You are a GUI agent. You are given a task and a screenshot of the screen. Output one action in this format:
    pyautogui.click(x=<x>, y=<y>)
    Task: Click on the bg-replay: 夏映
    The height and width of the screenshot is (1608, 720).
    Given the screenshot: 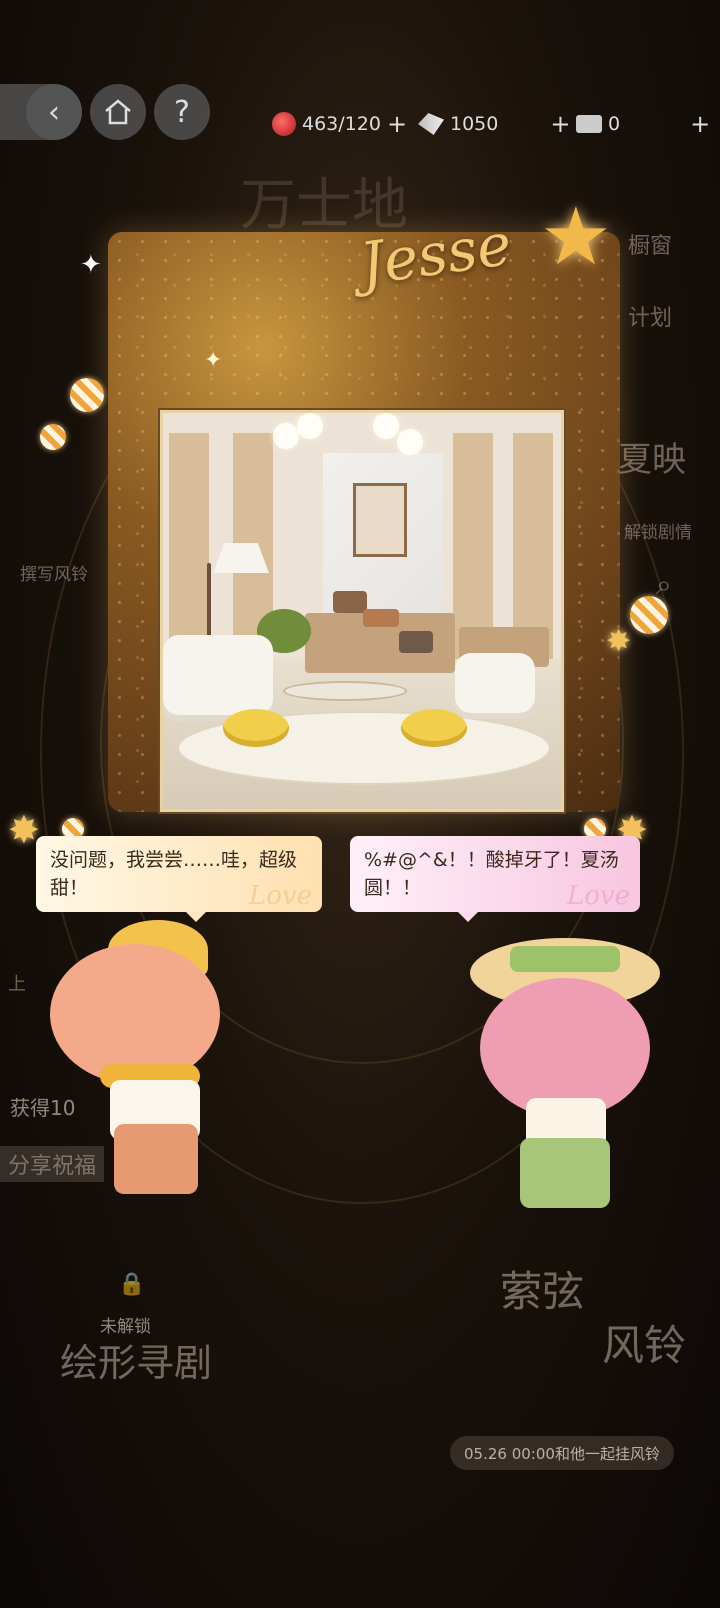 What is the action you would take?
    pyautogui.click(x=652, y=460)
    